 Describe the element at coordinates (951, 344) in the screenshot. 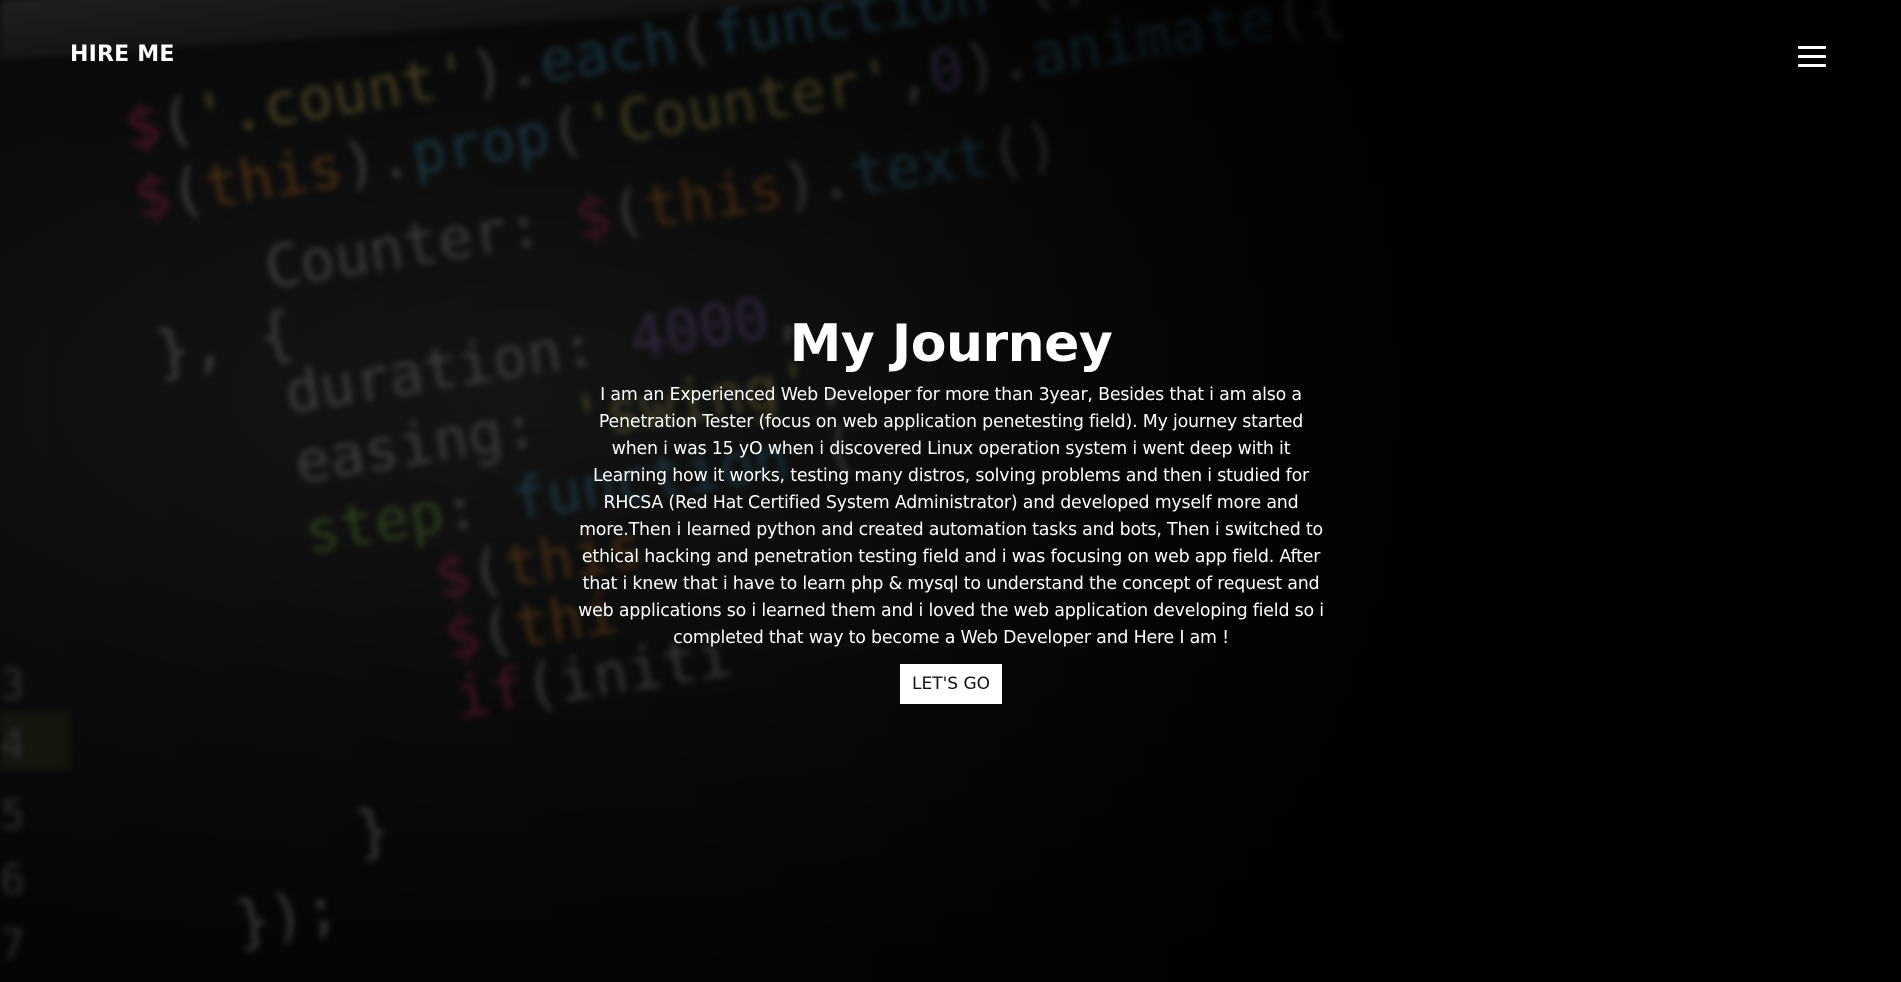

I see `page-title: My Journey` at that location.